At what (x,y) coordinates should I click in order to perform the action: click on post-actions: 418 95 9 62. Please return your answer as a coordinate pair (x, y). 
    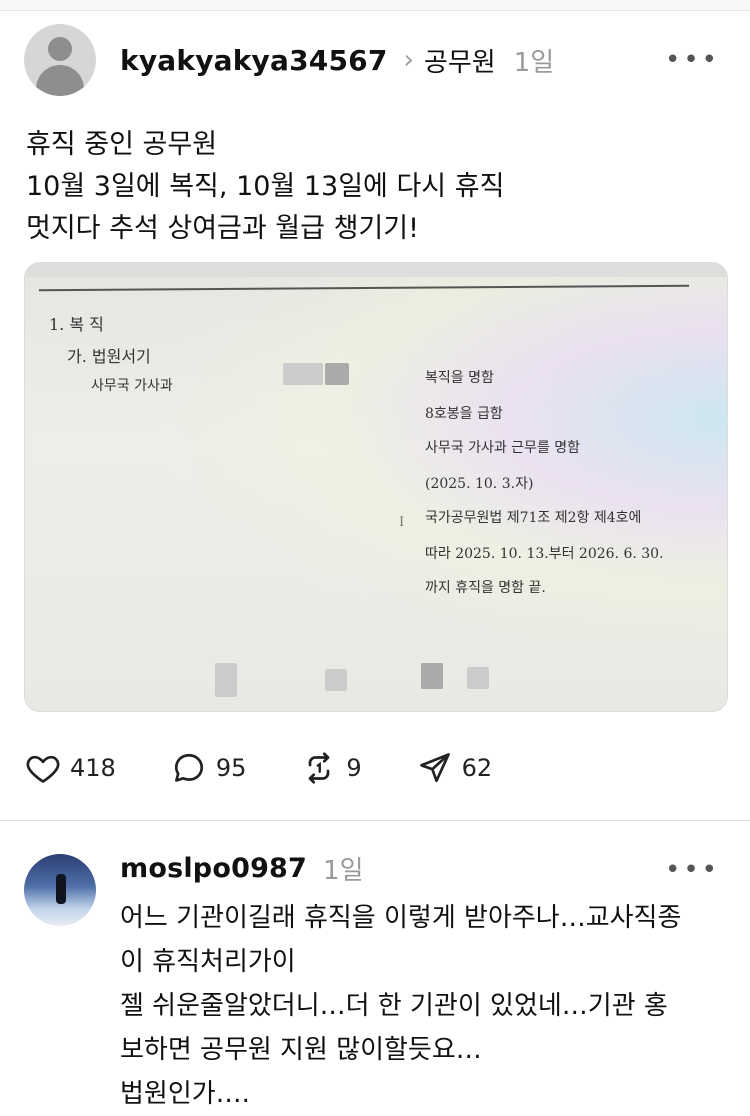
    Looking at the image, I should click on (285, 768).